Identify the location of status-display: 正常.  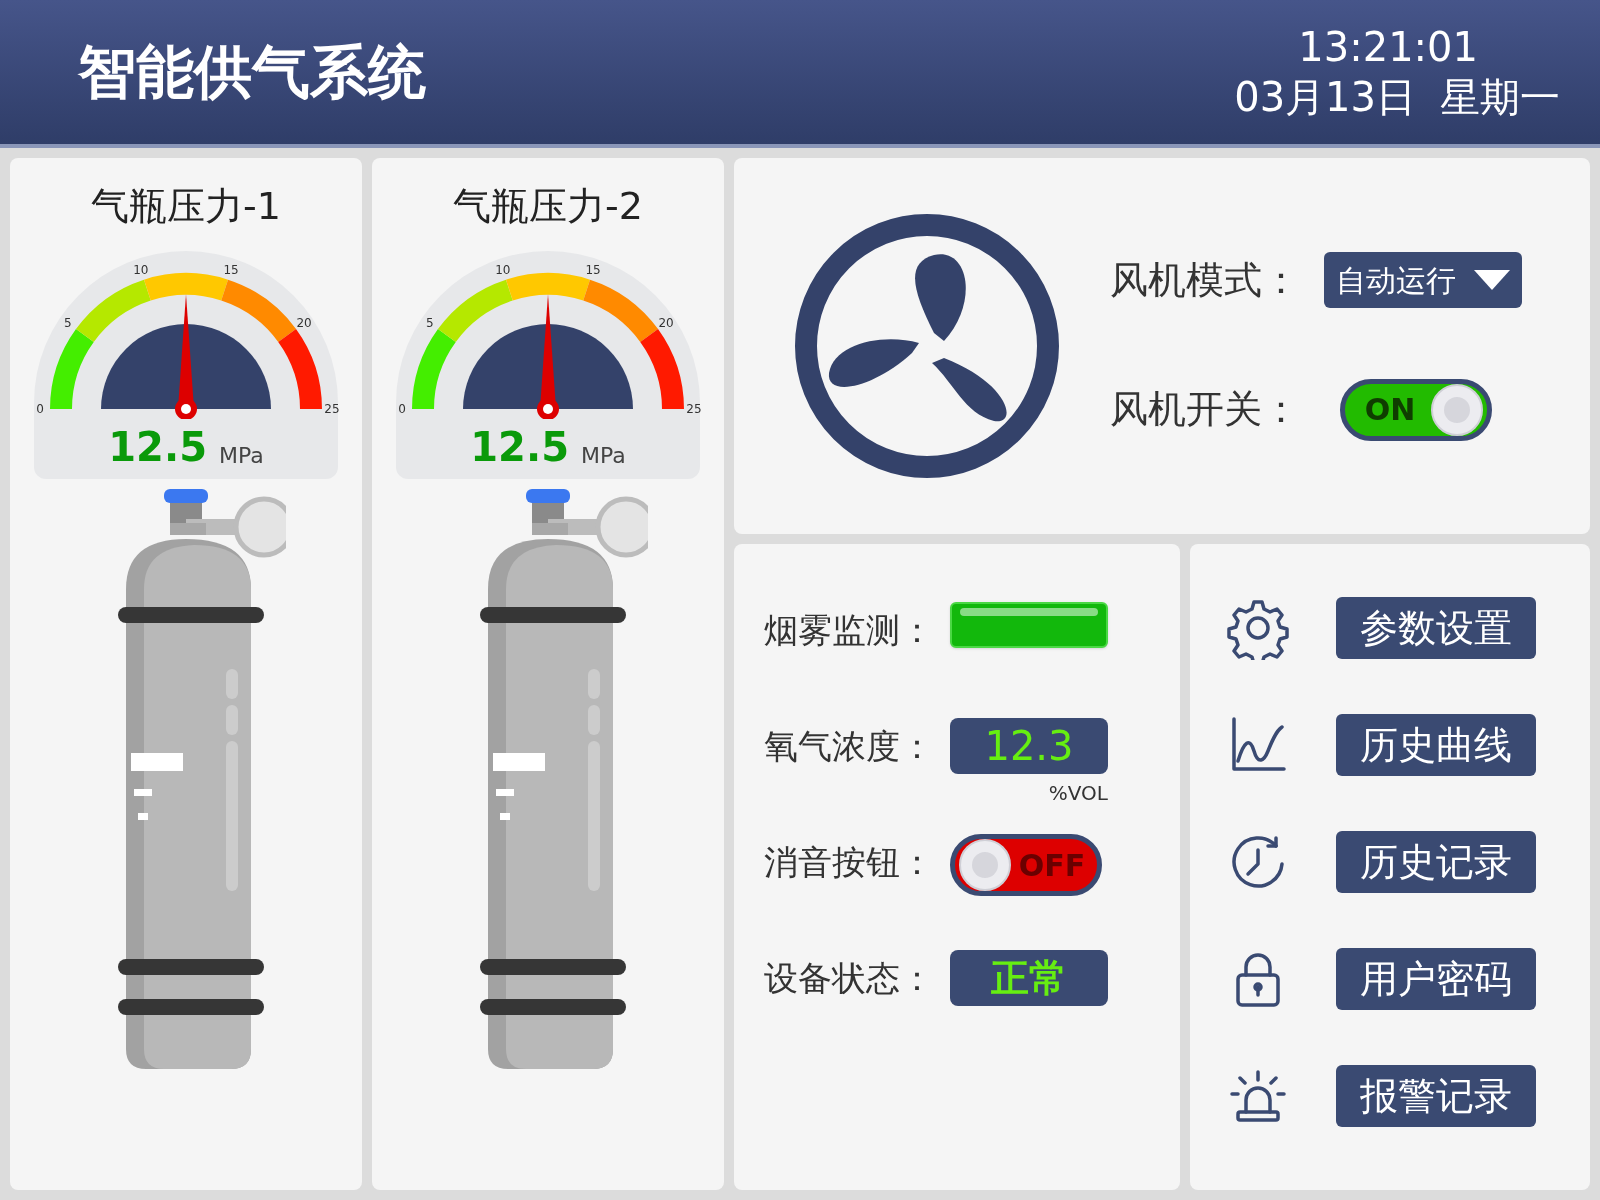
(1029, 978).